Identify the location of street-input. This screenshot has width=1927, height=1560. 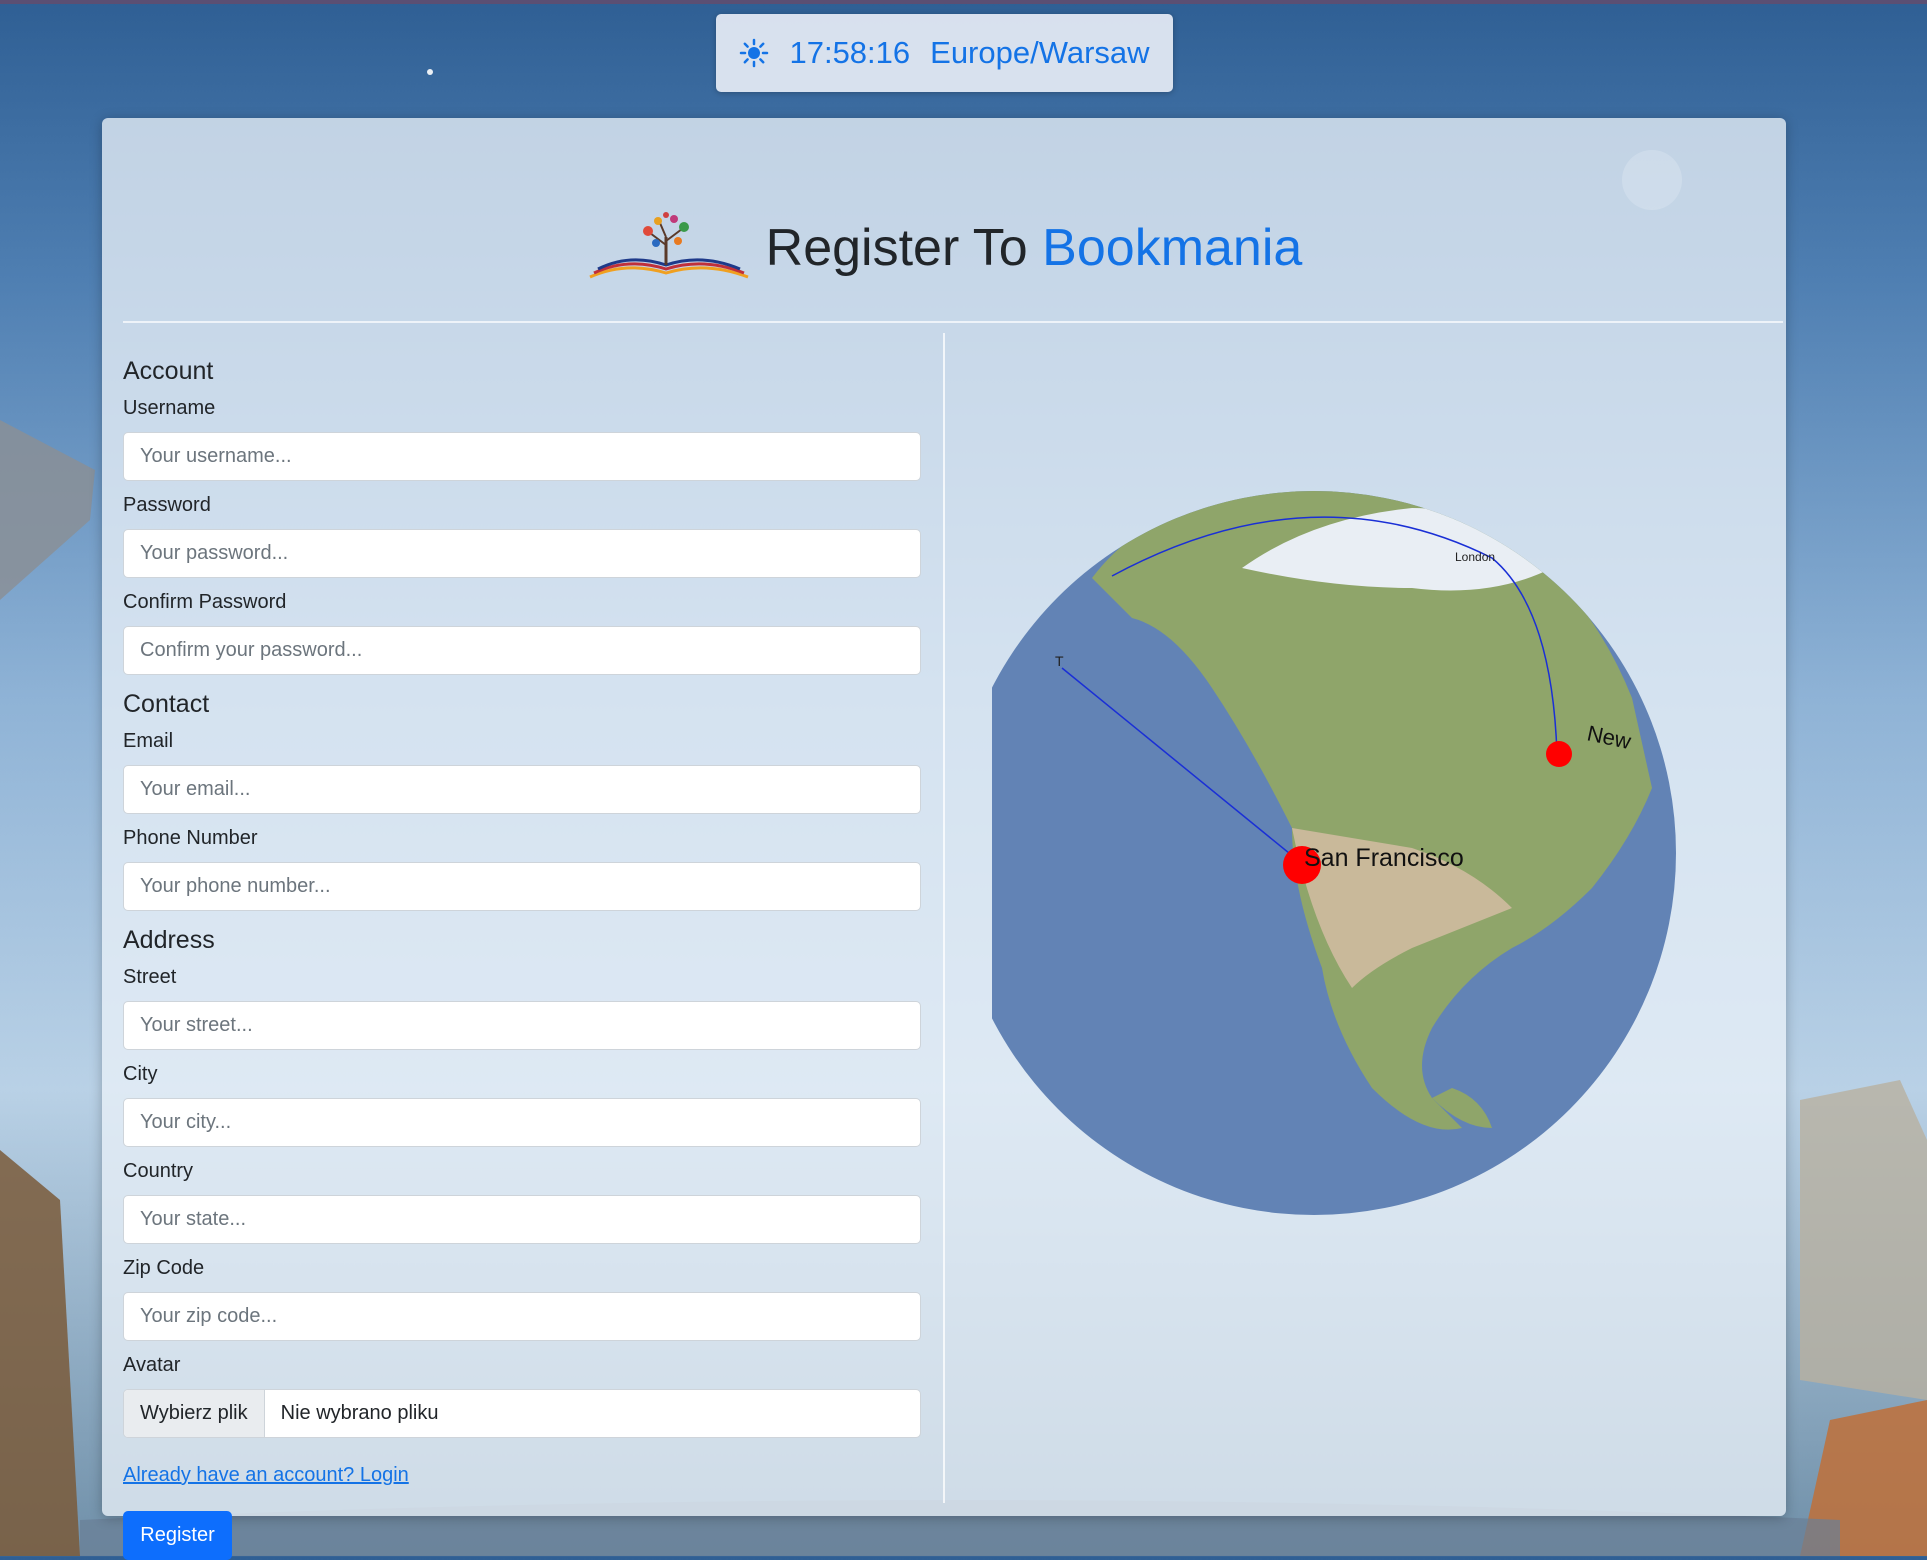
(522, 1025).